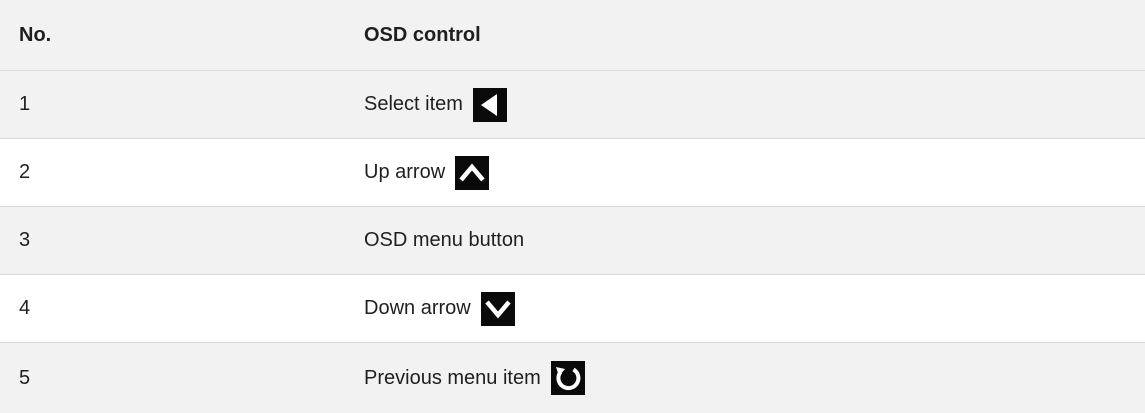 This screenshot has height=413, width=1145. What do you see at coordinates (489, 104) in the screenshot?
I see `left-triangle-icon` at bounding box center [489, 104].